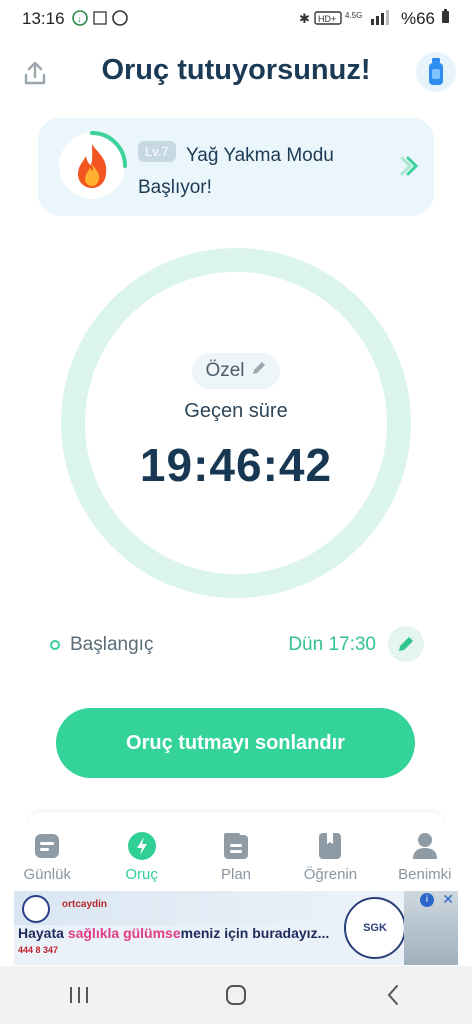 The width and height of the screenshot is (472, 1024). I want to click on ad-close-icon: ✕, so click(448, 899).